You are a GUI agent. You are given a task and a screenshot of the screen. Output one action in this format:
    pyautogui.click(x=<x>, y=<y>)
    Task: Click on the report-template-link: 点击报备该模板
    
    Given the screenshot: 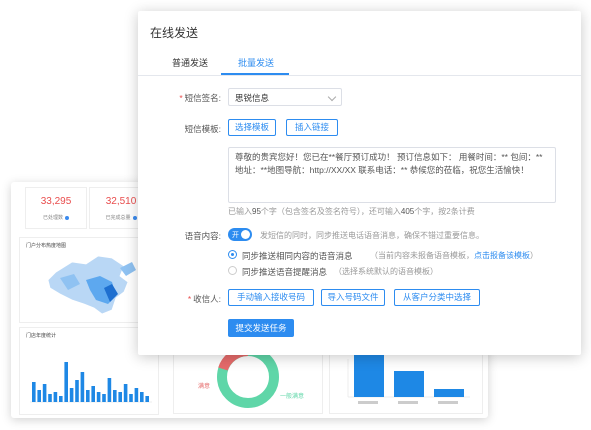 What is the action you would take?
    pyautogui.click(x=502, y=255)
    